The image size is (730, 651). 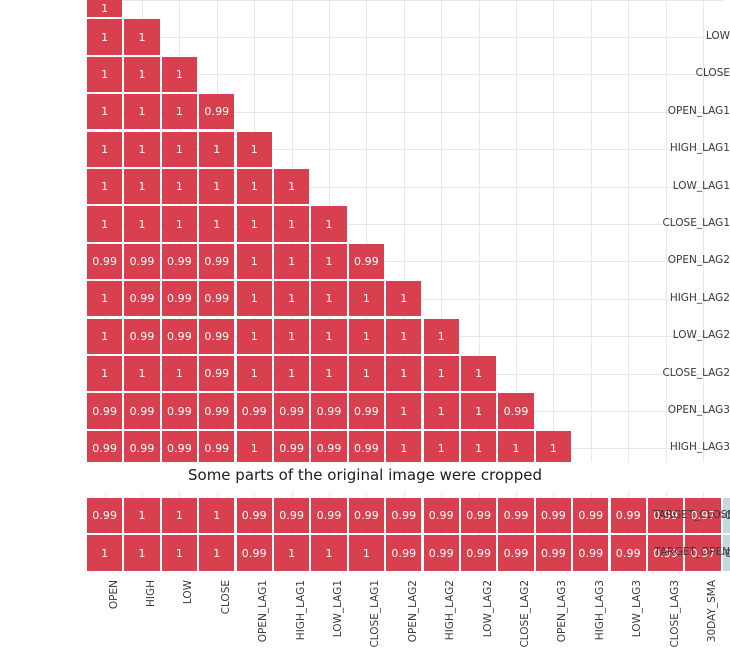 I want to click on y-axis-label: CLOSE_LAG2, so click(x=696, y=372).